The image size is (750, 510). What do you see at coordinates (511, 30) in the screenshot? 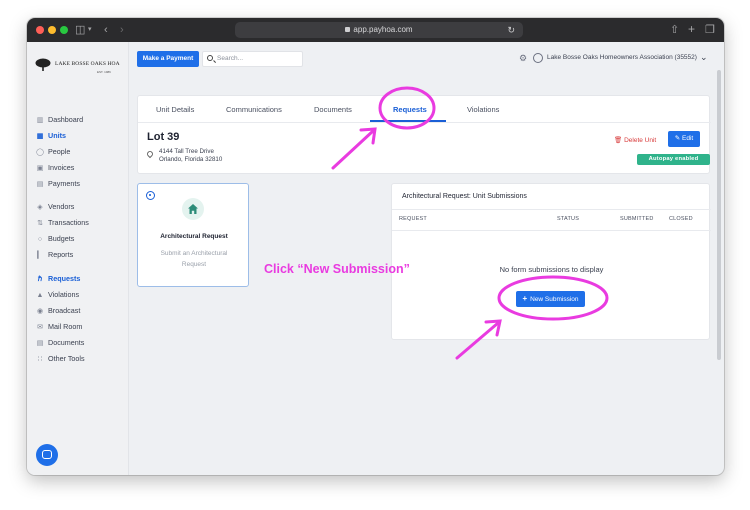
I see `reload-icon: ↻` at bounding box center [511, 30].